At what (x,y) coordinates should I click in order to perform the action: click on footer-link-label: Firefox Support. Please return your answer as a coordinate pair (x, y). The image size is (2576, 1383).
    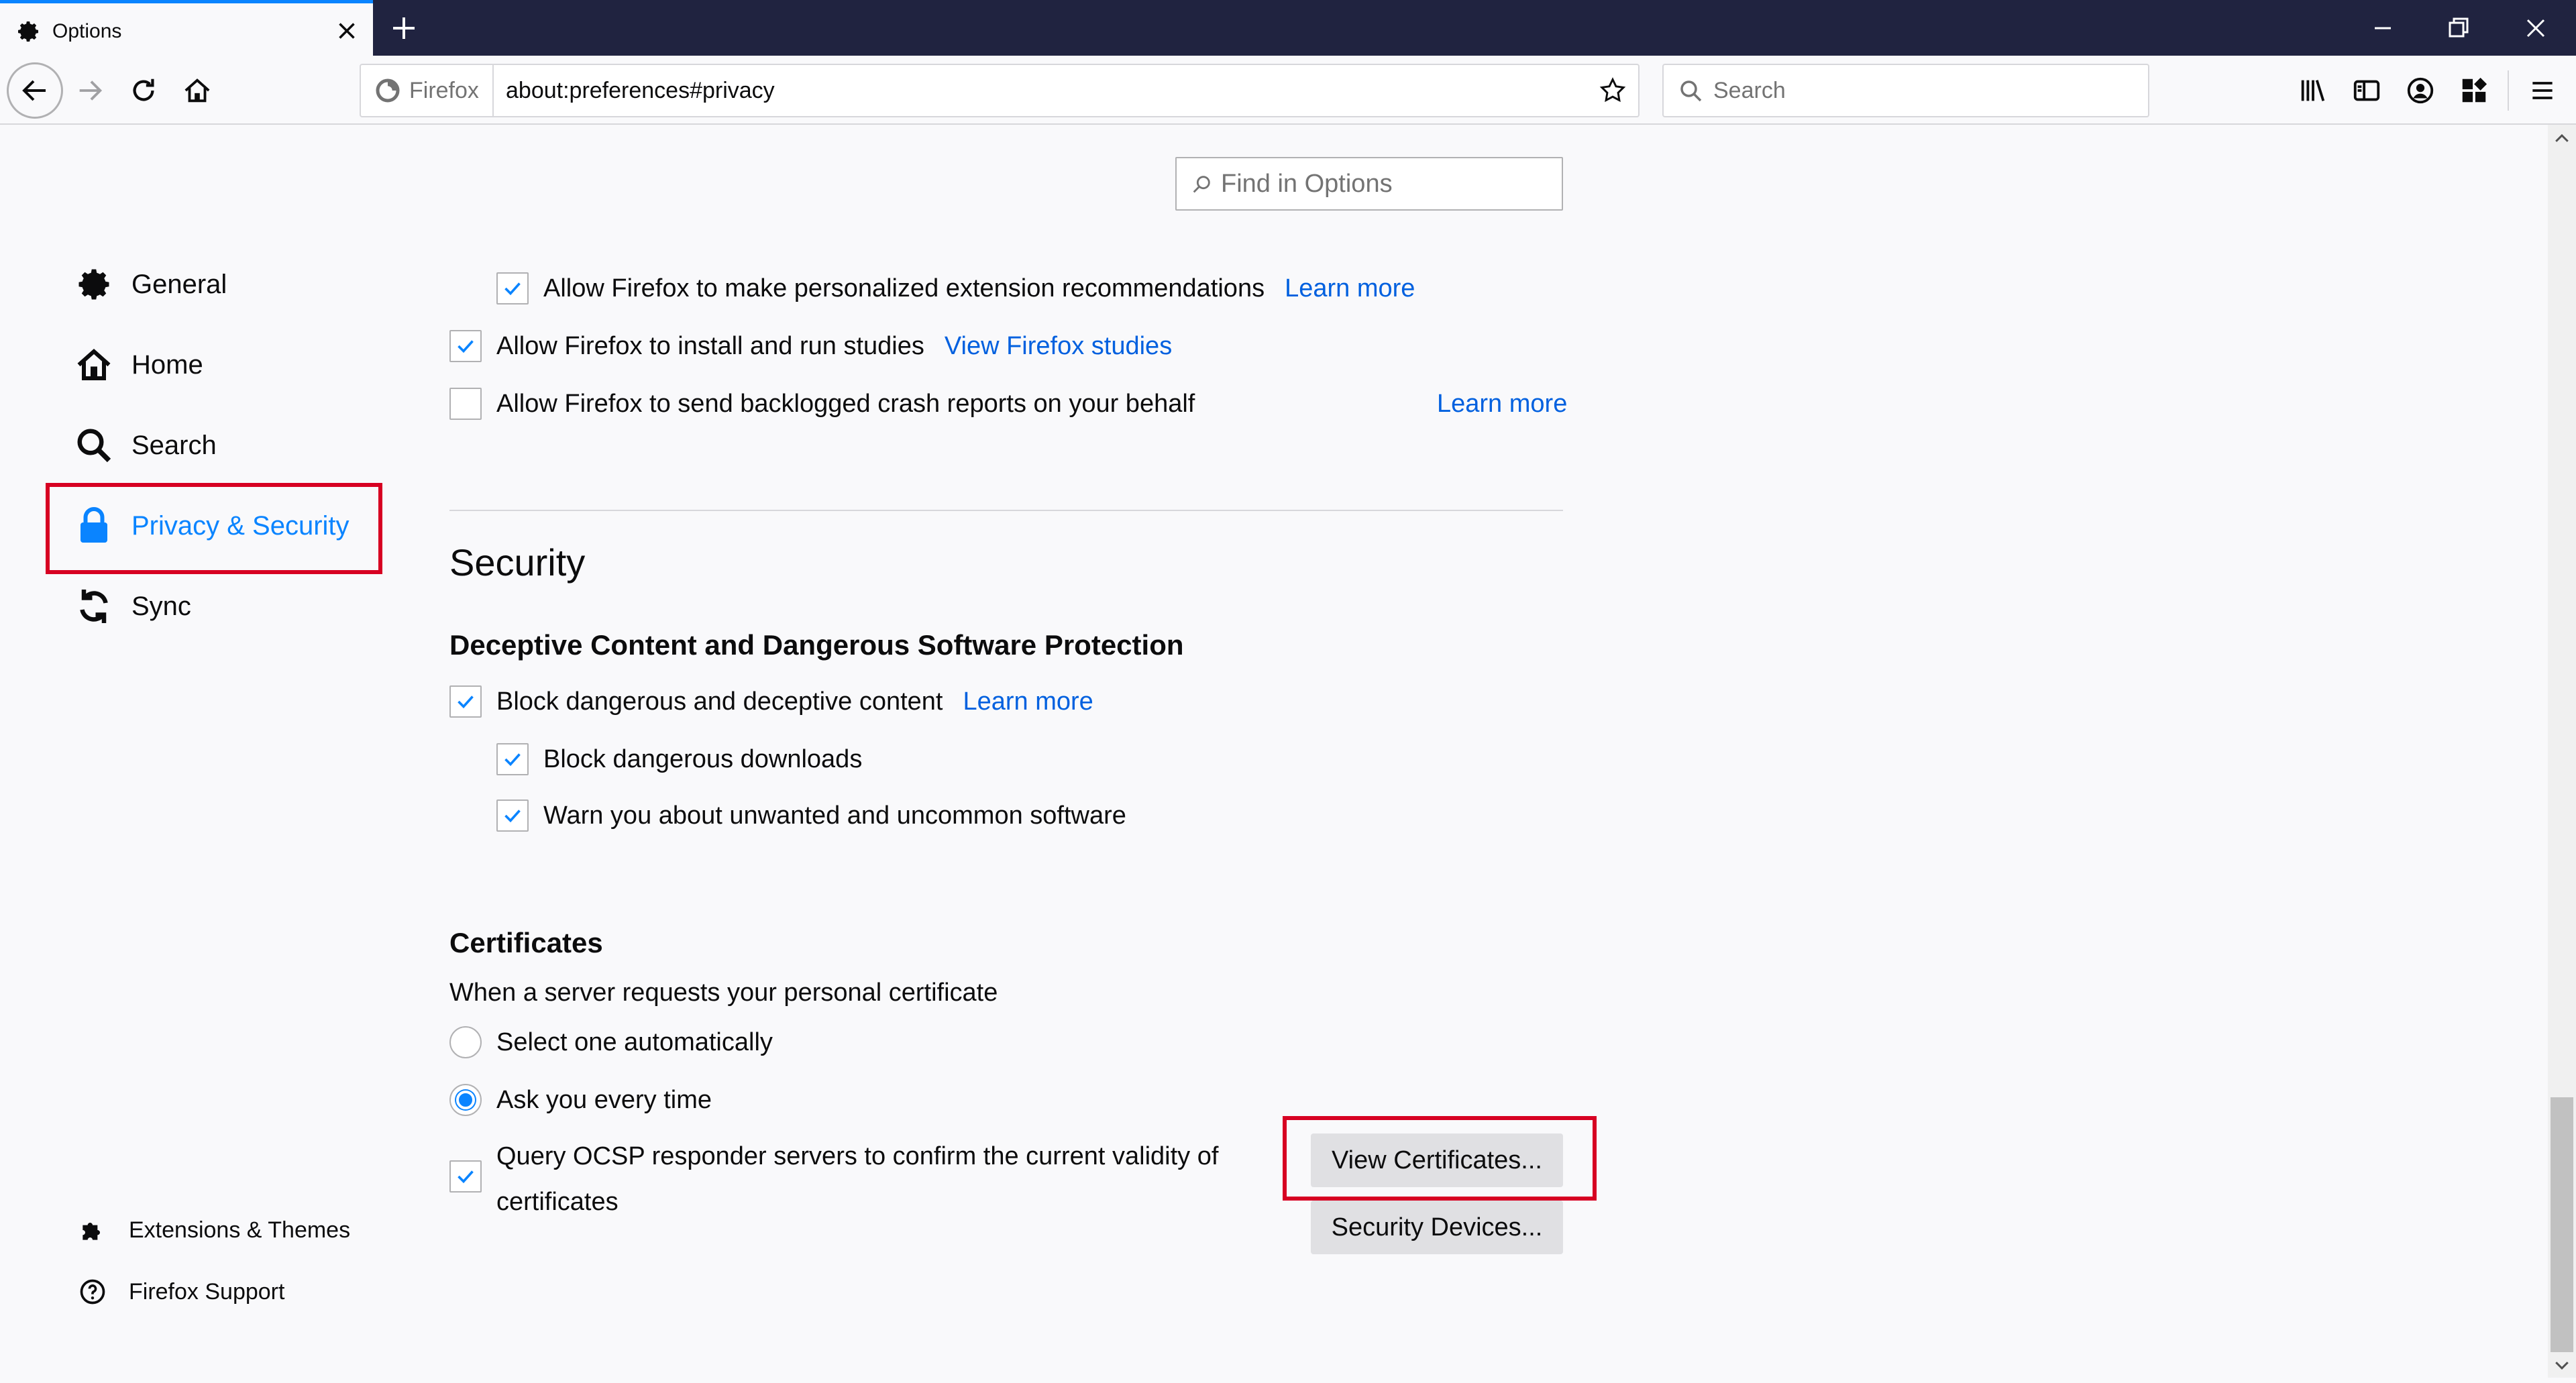
    Looking at the image, I should click on (207, 1291).